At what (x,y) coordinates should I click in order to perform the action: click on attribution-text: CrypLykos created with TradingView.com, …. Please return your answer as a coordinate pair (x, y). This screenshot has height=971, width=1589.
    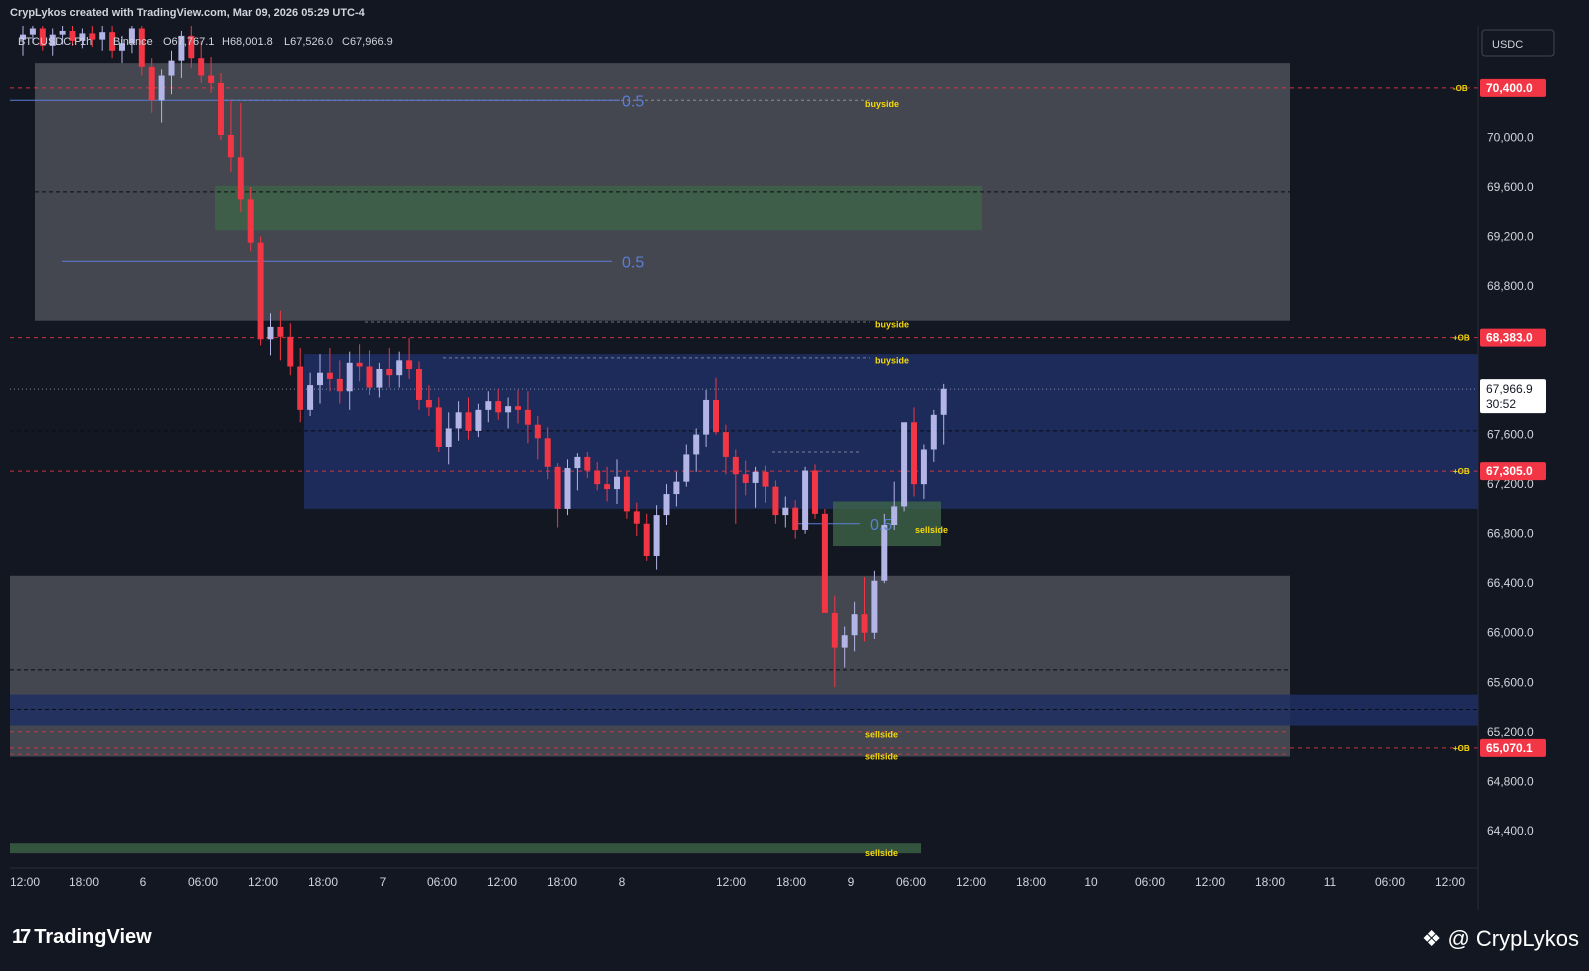
    Looking at the image, I should click on (187, 13).